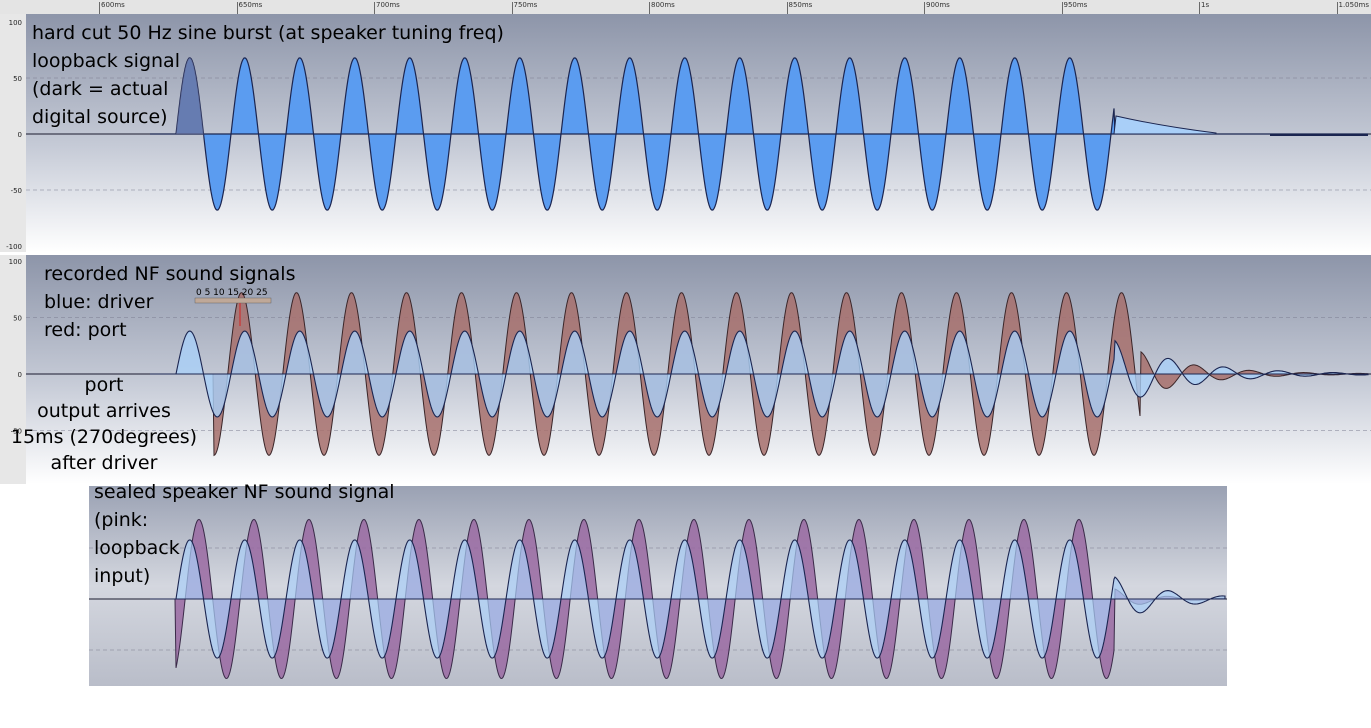 The width and height of the screenshot is (1371, 728). Describe the element at coordinates (20, 135) in the screenshot. I see `y-tick-label: 0` at that location.